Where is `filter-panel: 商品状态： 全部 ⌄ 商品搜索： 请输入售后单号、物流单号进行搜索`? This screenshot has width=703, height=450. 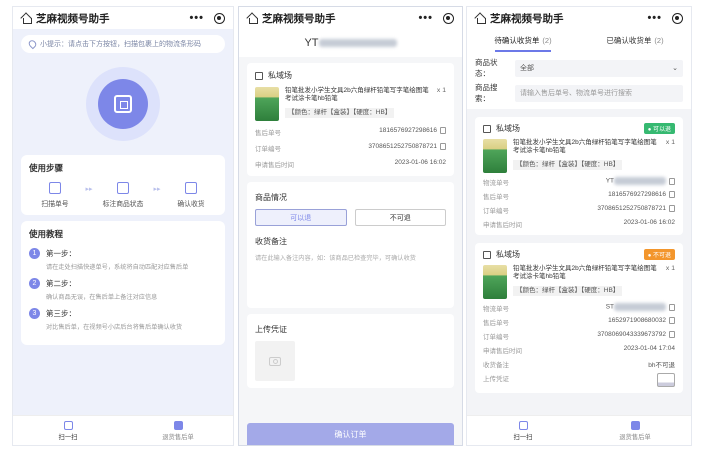
filter-panel: 商品状态： 全部 ⌄ 商品搜索： 请输入售后单号、物流单号进行搜索 is located at coordinates (579, 80).